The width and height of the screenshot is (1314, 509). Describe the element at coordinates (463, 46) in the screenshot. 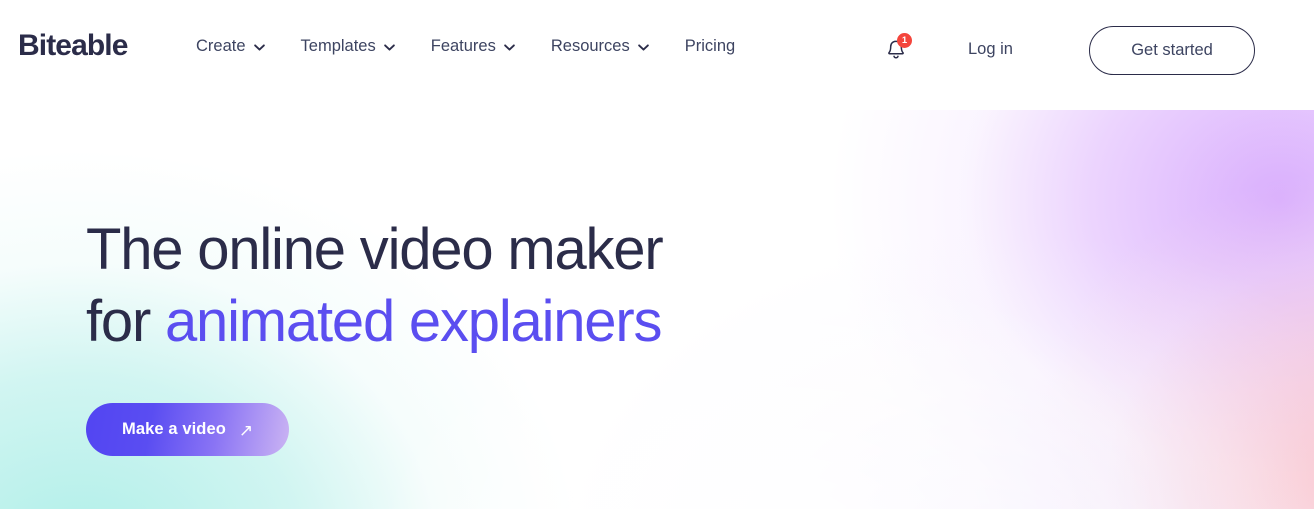

I see `nav-item-label: Features` at that location.